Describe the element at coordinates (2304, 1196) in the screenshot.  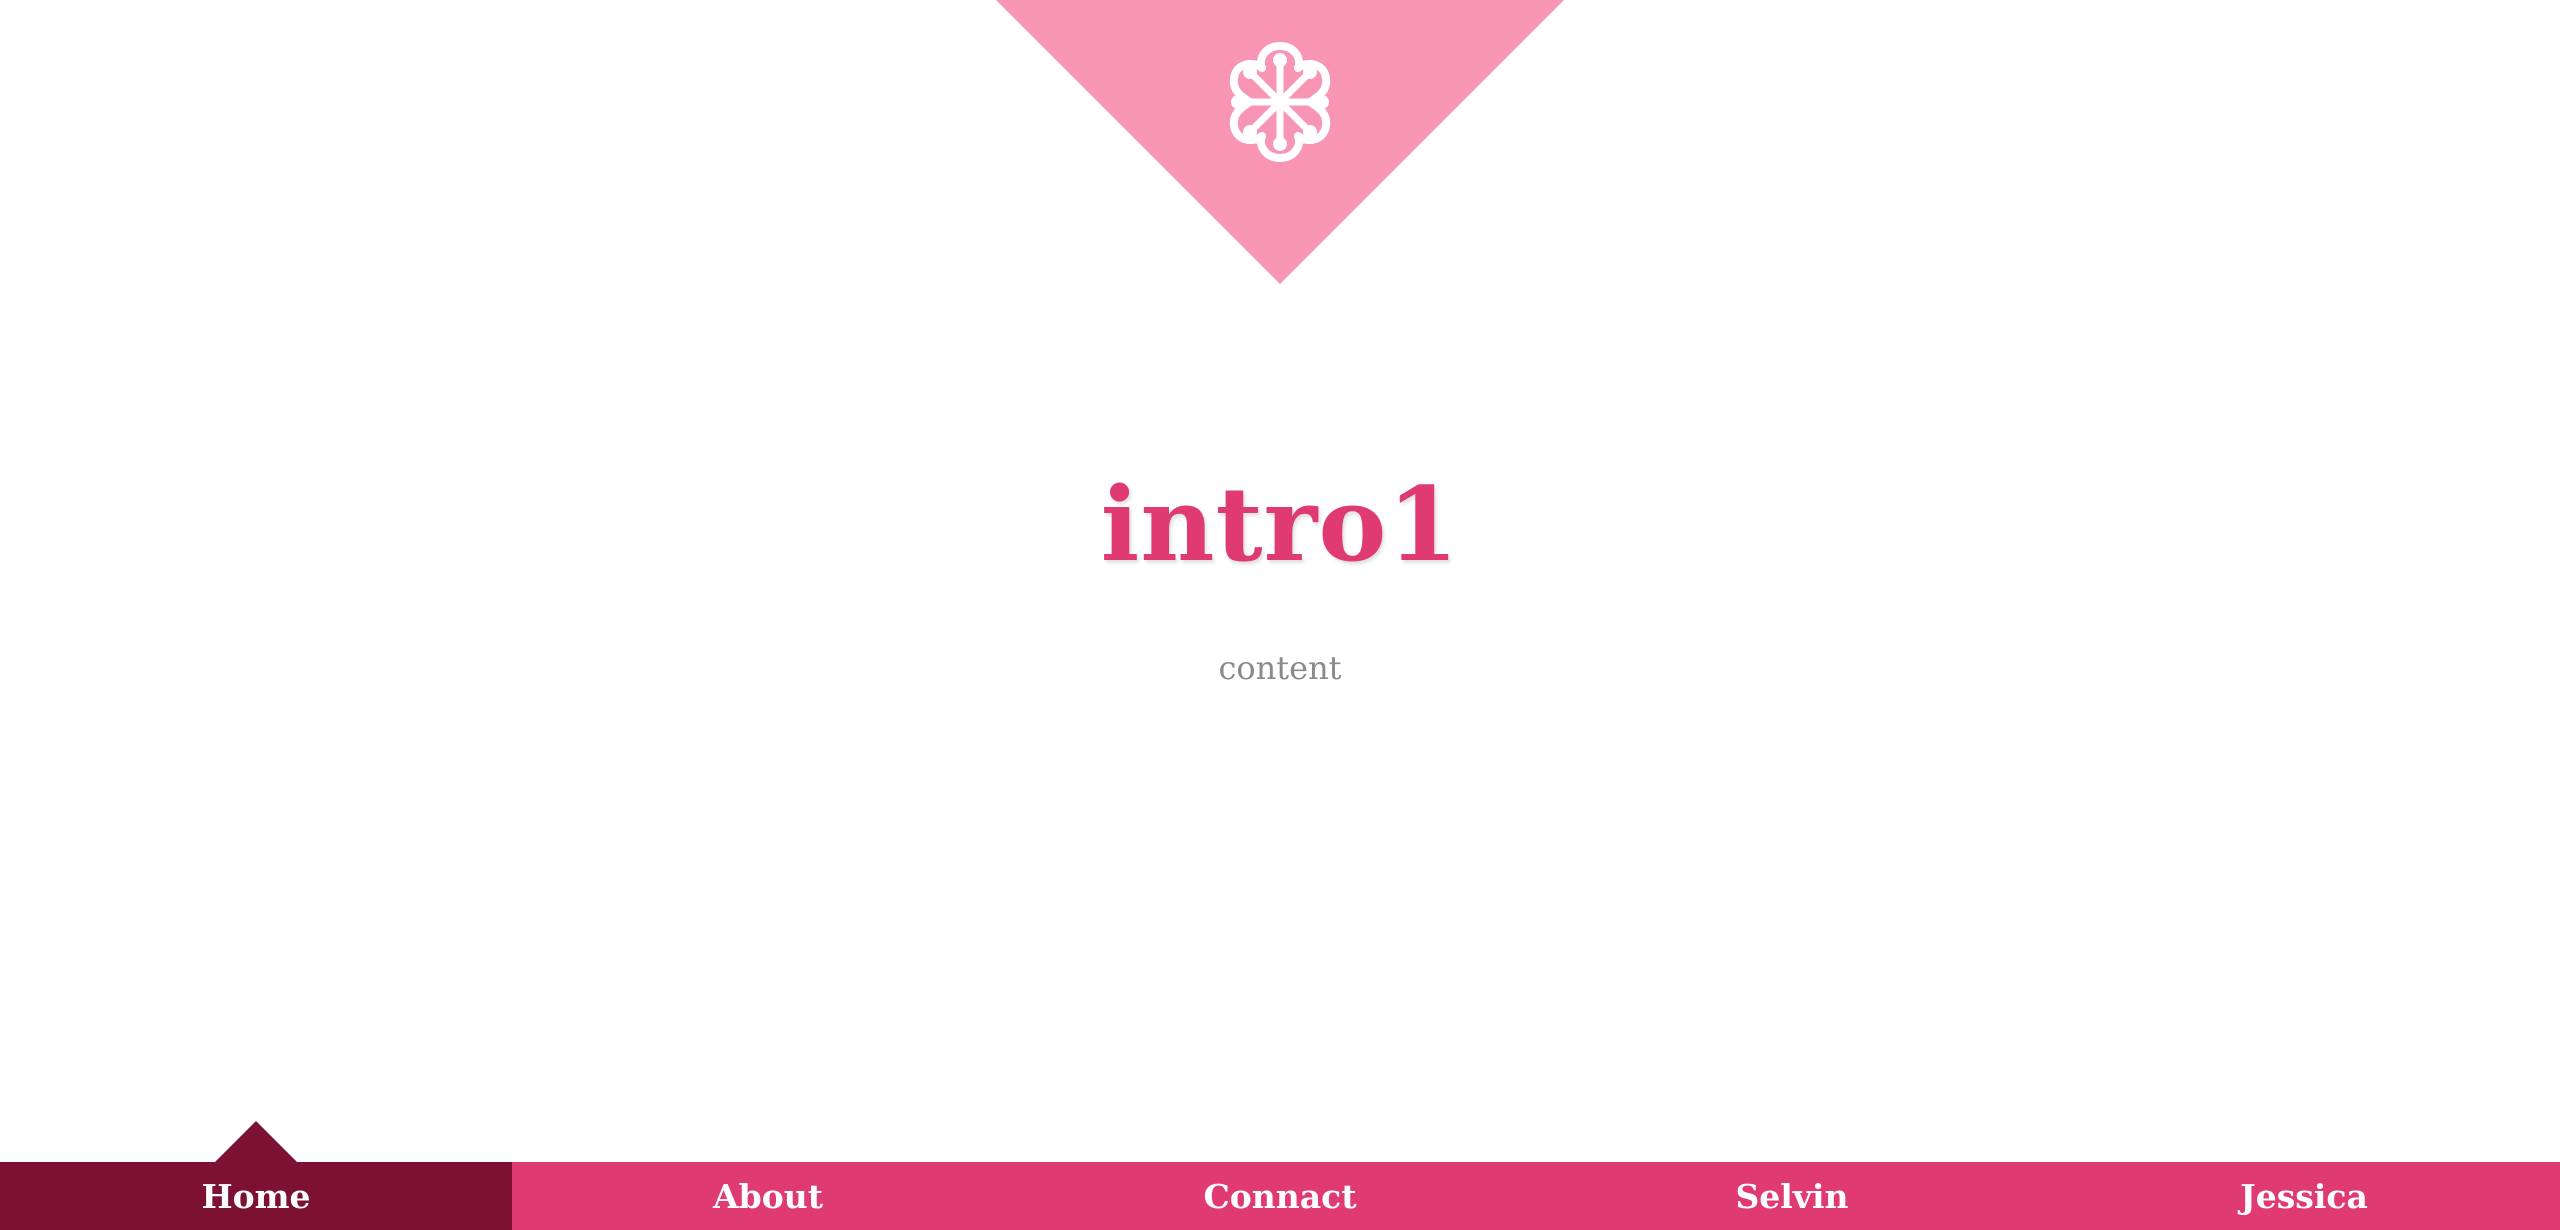
I see `nav-item-jessica: Jessica` at that location.